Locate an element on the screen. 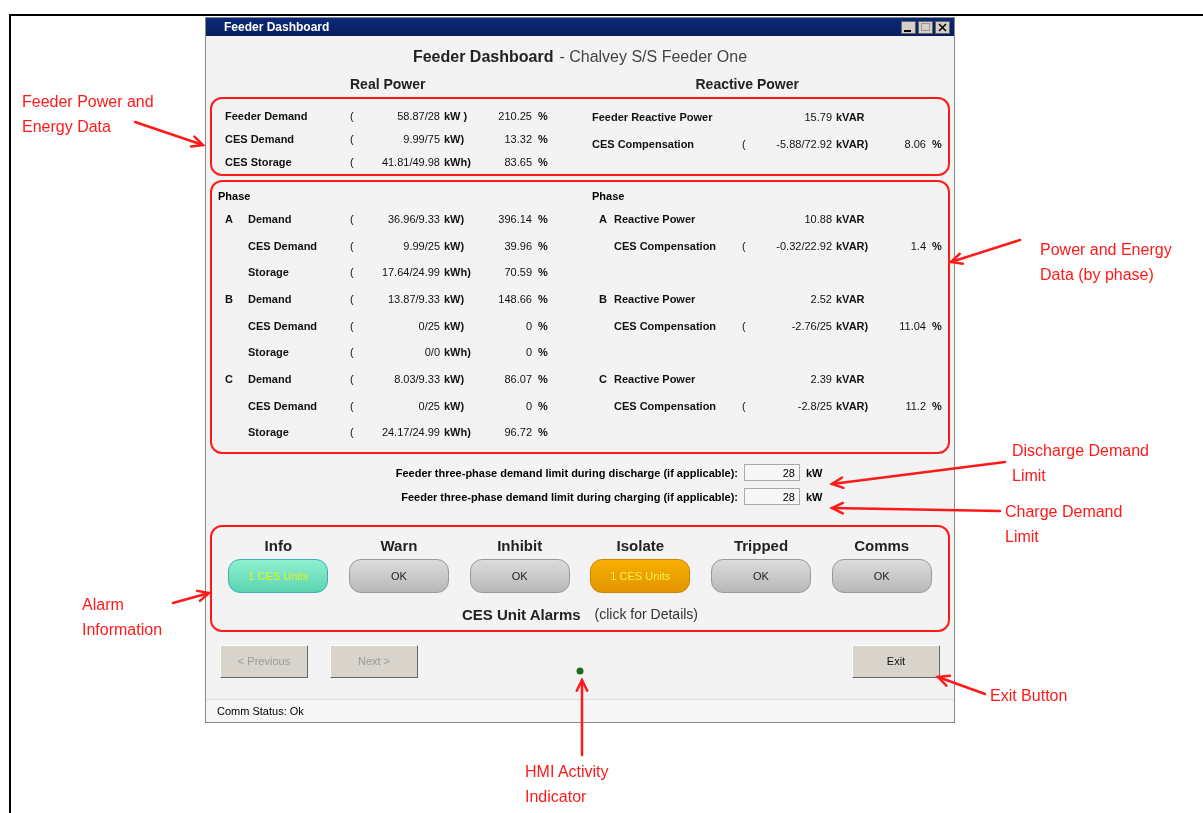 The image size is (1203, 813). percent-text: 83.65 is located at coordinates (517, 162).